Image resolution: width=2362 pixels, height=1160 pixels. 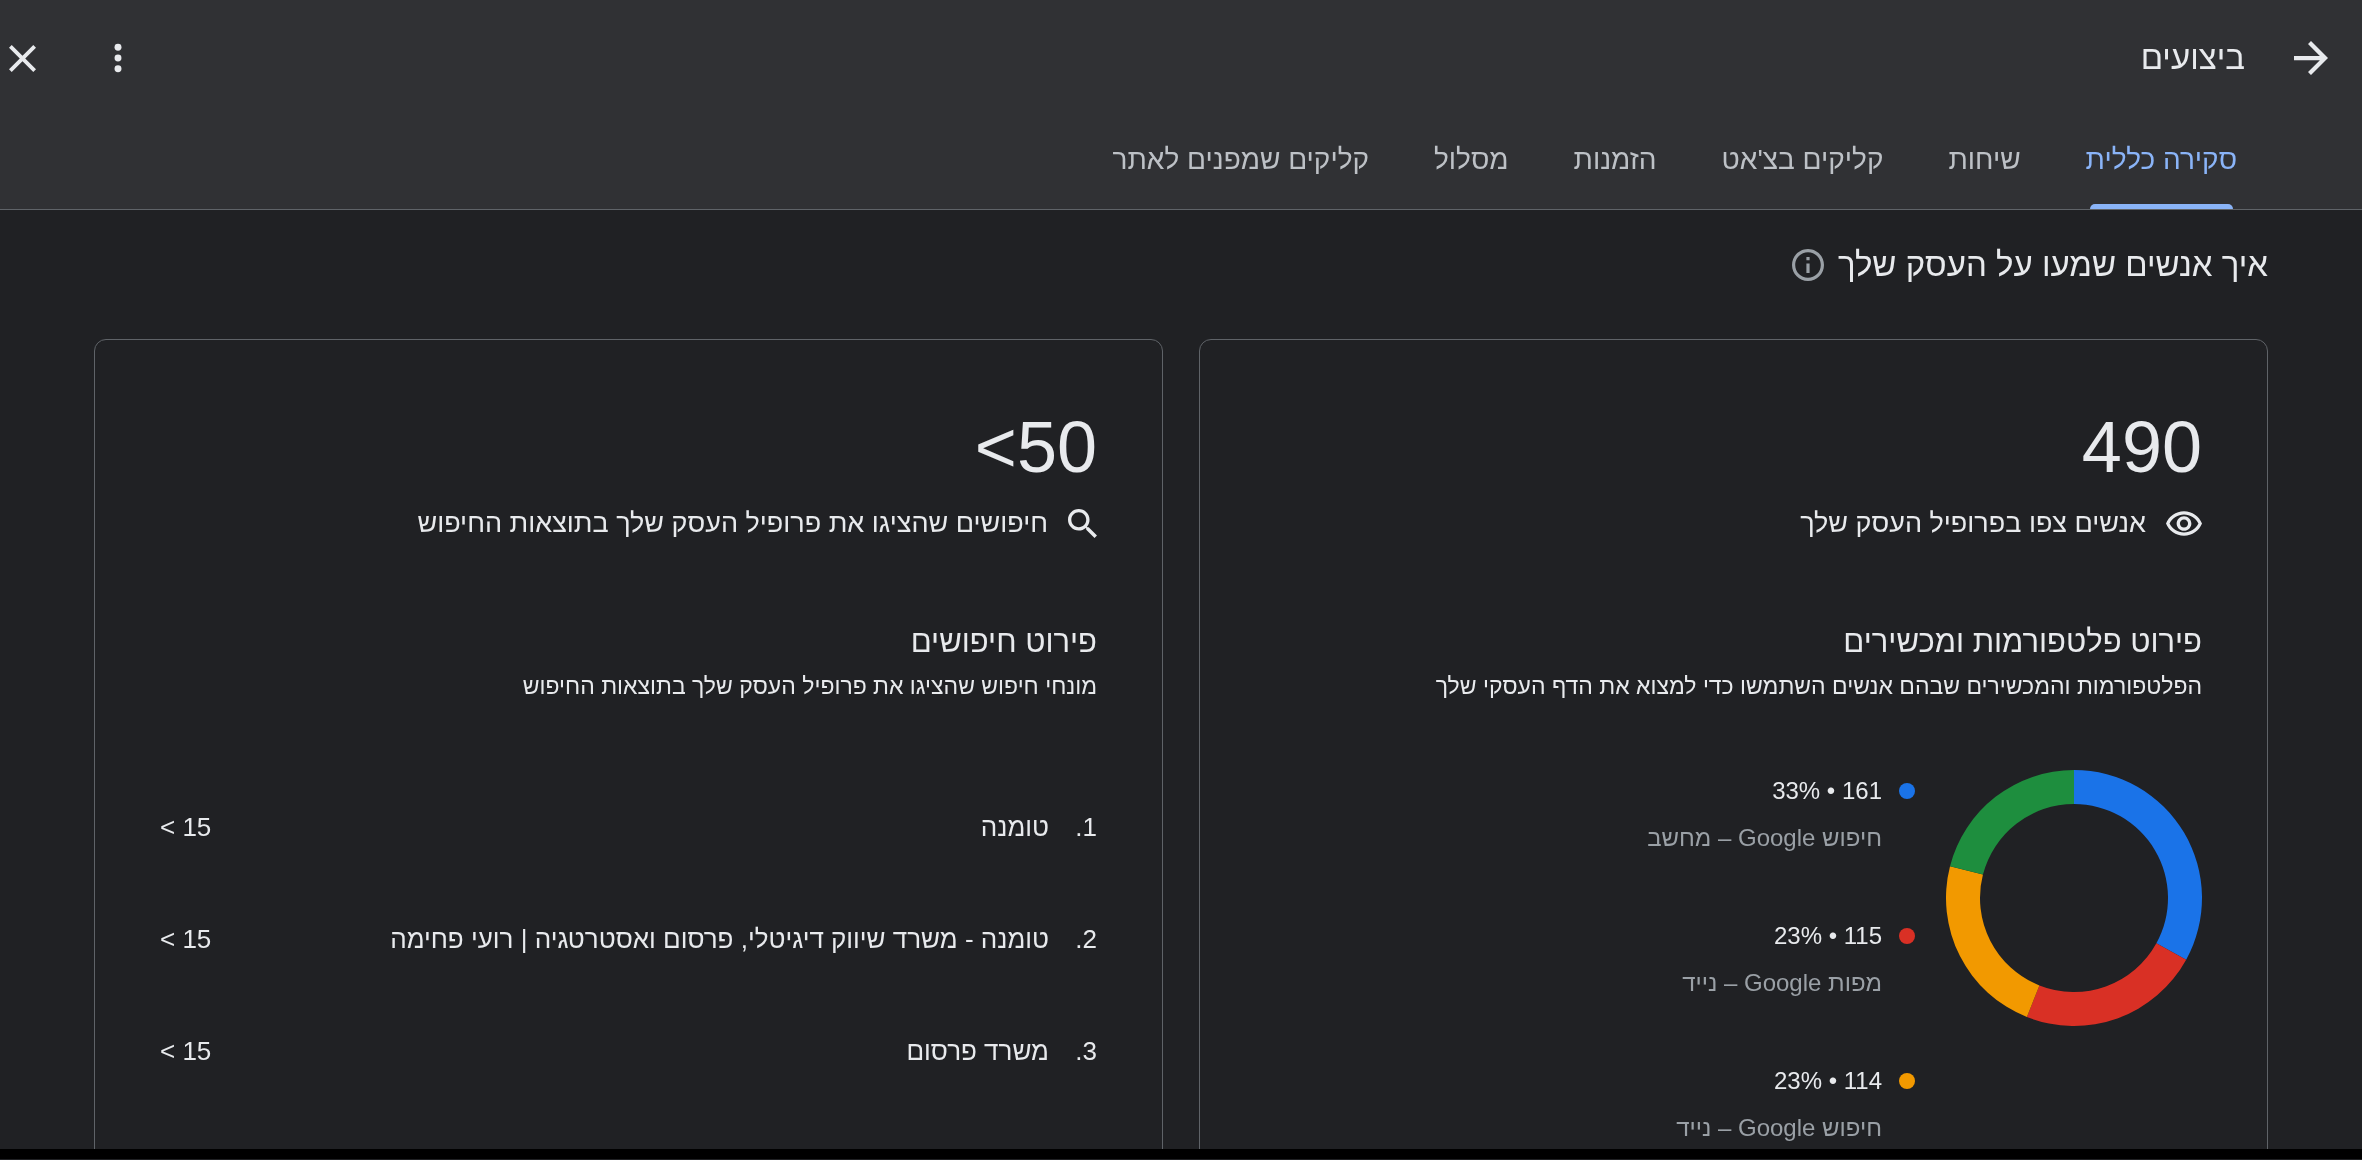 I want to click on tab: שיחות, so click(x=1984, y=176).